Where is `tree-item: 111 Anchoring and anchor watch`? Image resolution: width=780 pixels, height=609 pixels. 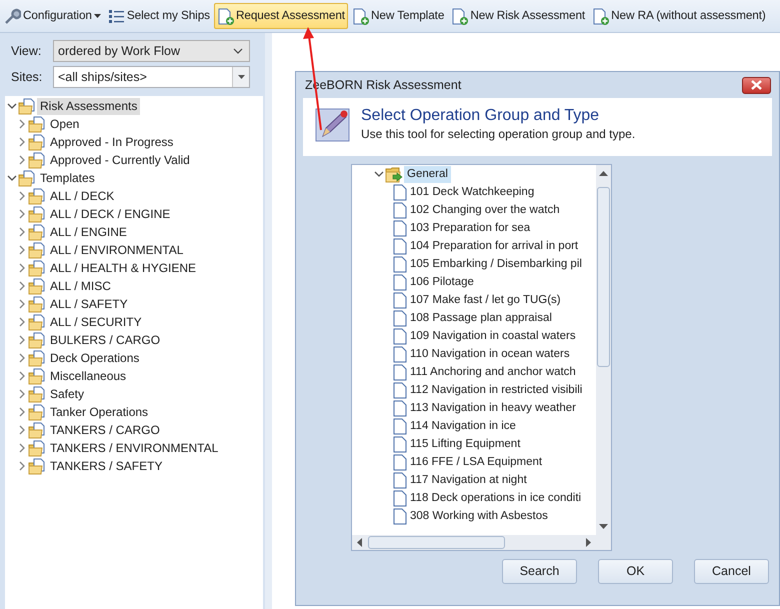 tree-item: 111 Anchoring and anchor watch is located at coordinates (493, 372).